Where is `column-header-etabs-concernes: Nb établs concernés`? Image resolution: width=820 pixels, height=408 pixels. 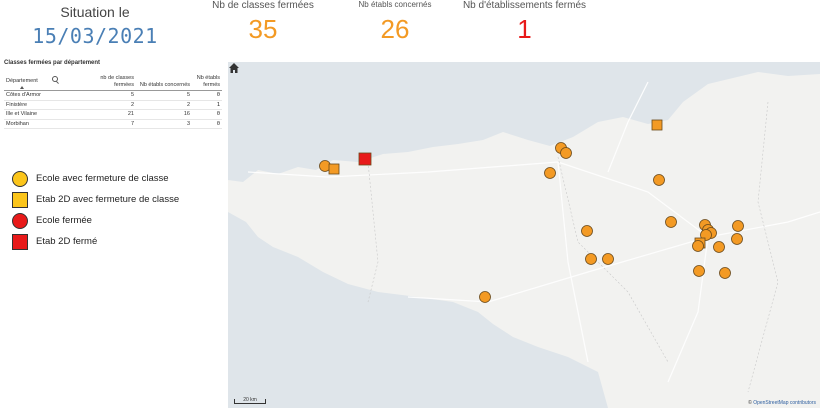 column-header-etabs-concernes: Nb établs concernés is located at coordinates (164, 82).